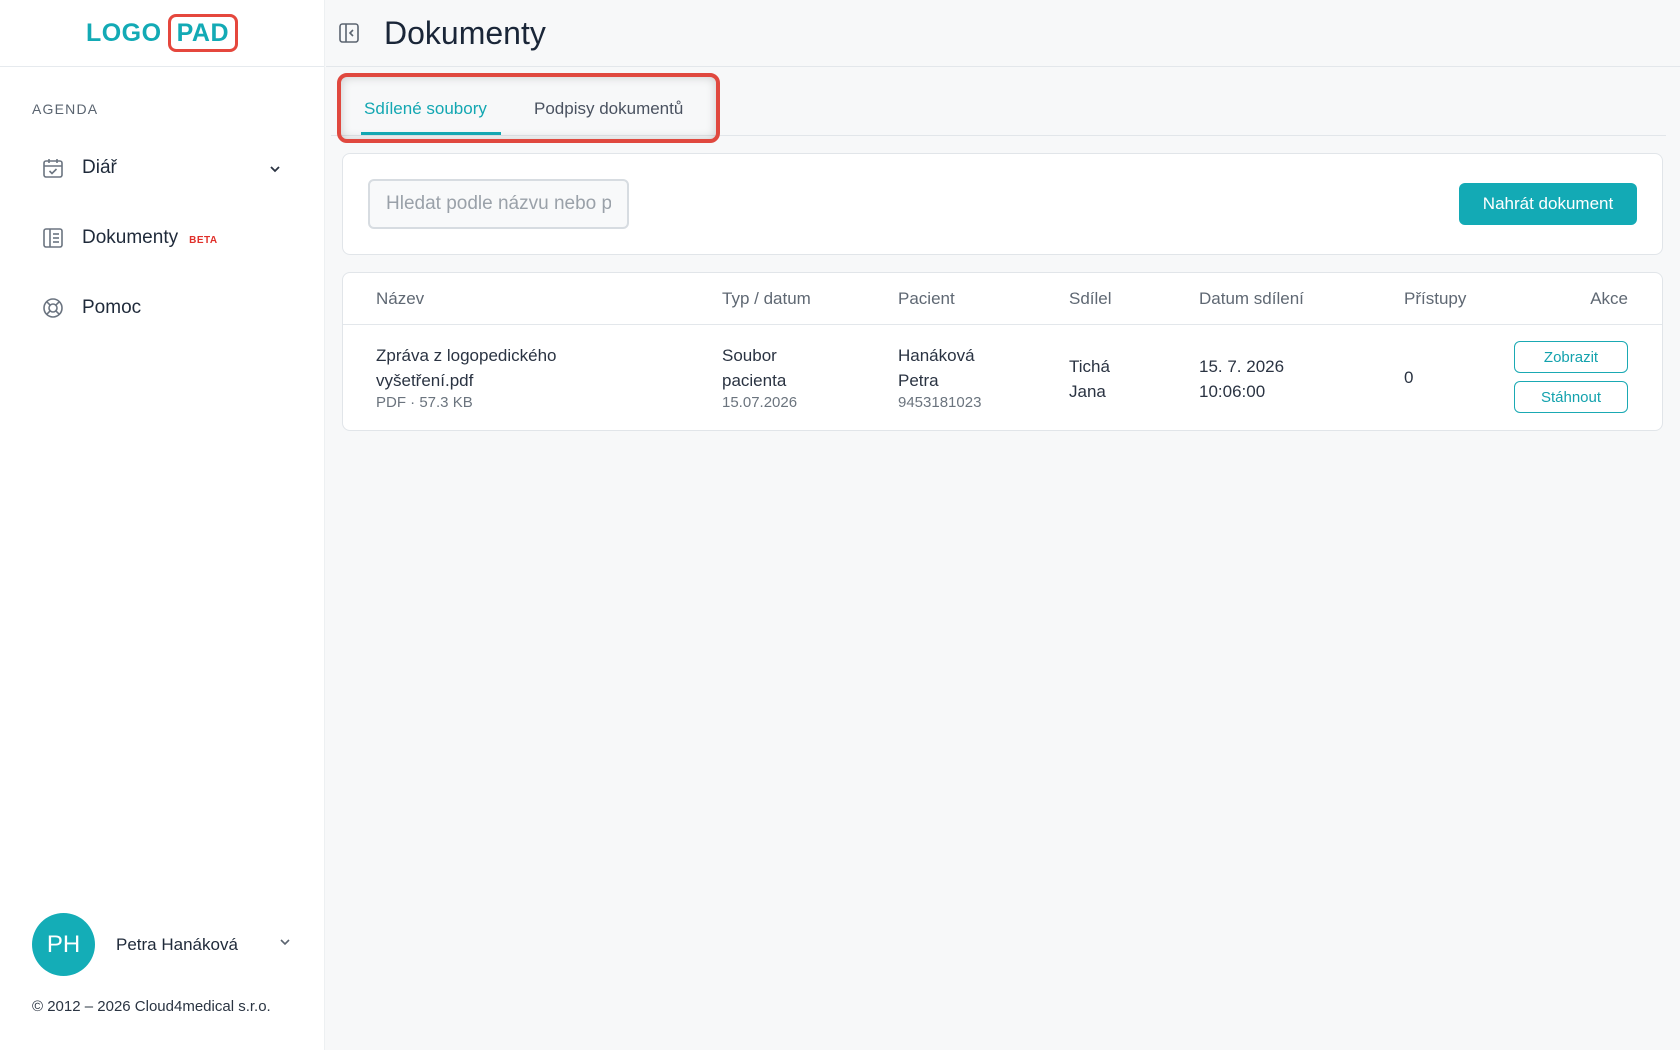 This screenshot has width=1680, height=1050. What do you see at coordinates (203, 240) in the screenshot?
I see `beta-badge: BETA` at bounding box center [203, 240].